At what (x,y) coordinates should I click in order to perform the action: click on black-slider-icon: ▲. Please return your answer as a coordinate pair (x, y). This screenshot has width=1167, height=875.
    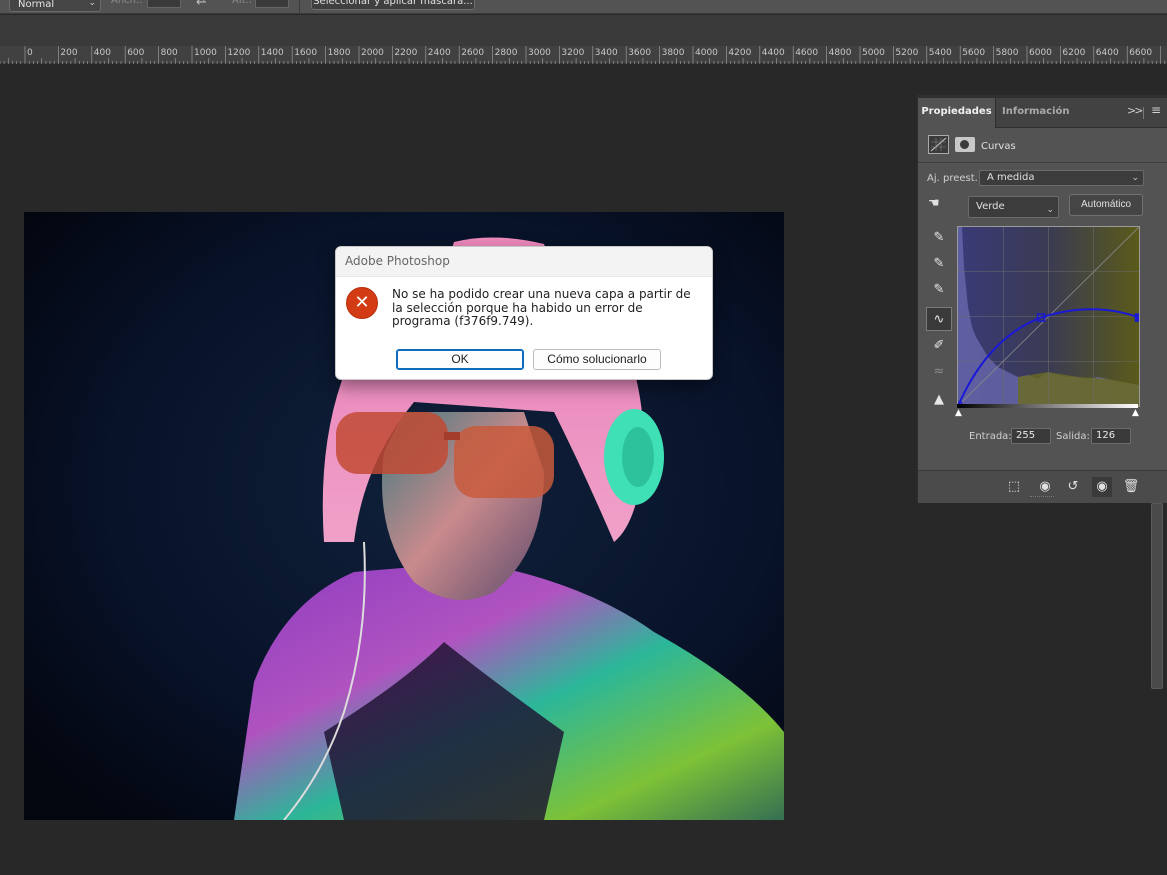
    Looking at the image, I should click on (958, 413).